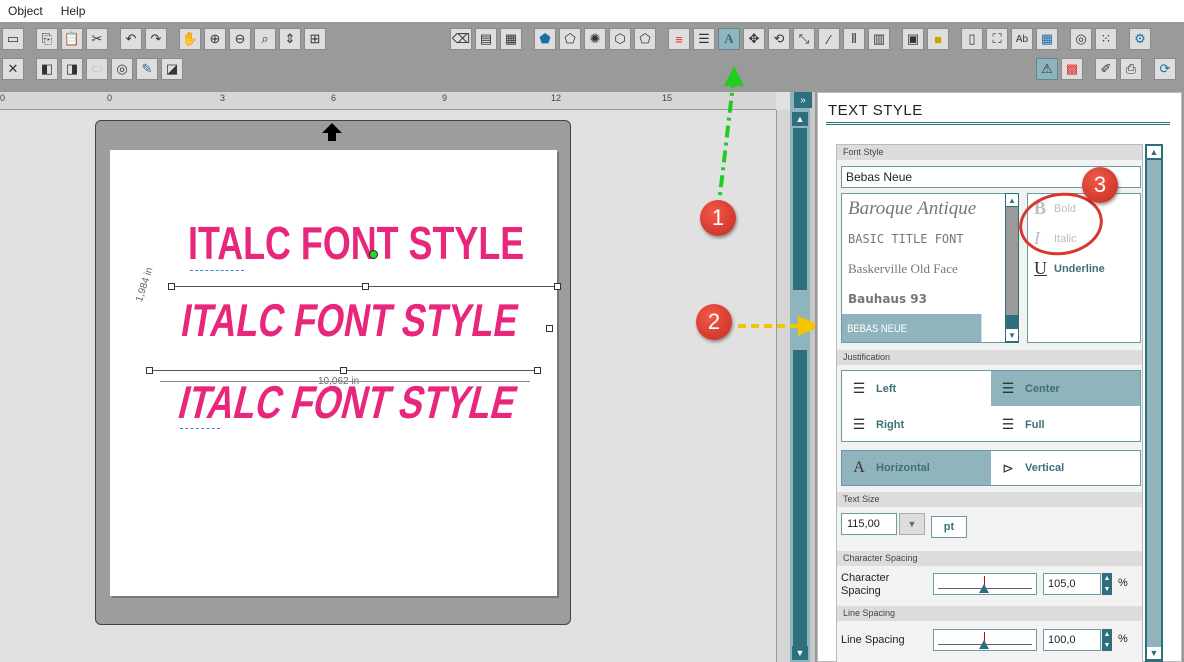 The height and width of the screenshot is (662, 1184). Describe the element at coordinates (924, 209) in the screenshot. I see `font-list-item: Baroque Antique` at that location.